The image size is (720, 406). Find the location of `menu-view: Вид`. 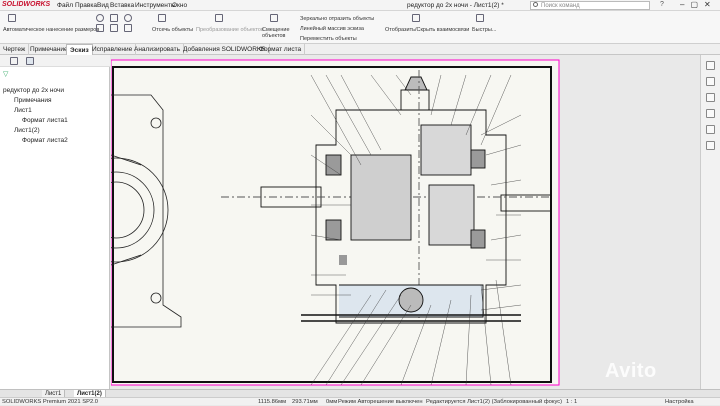

menu-view: Вид is located at coordinates (103, 5).